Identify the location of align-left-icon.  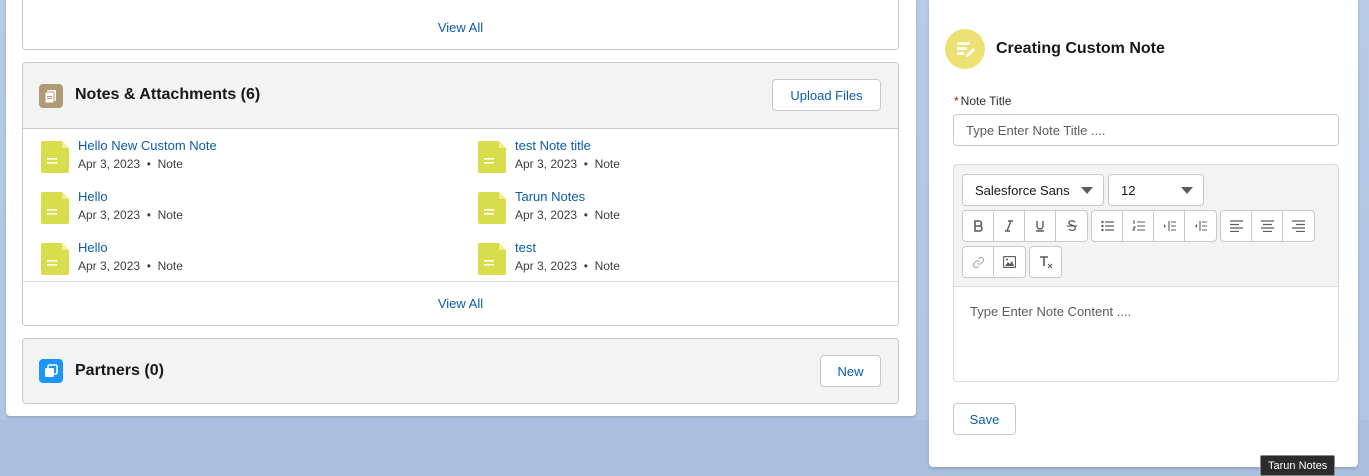
(1236, 226).